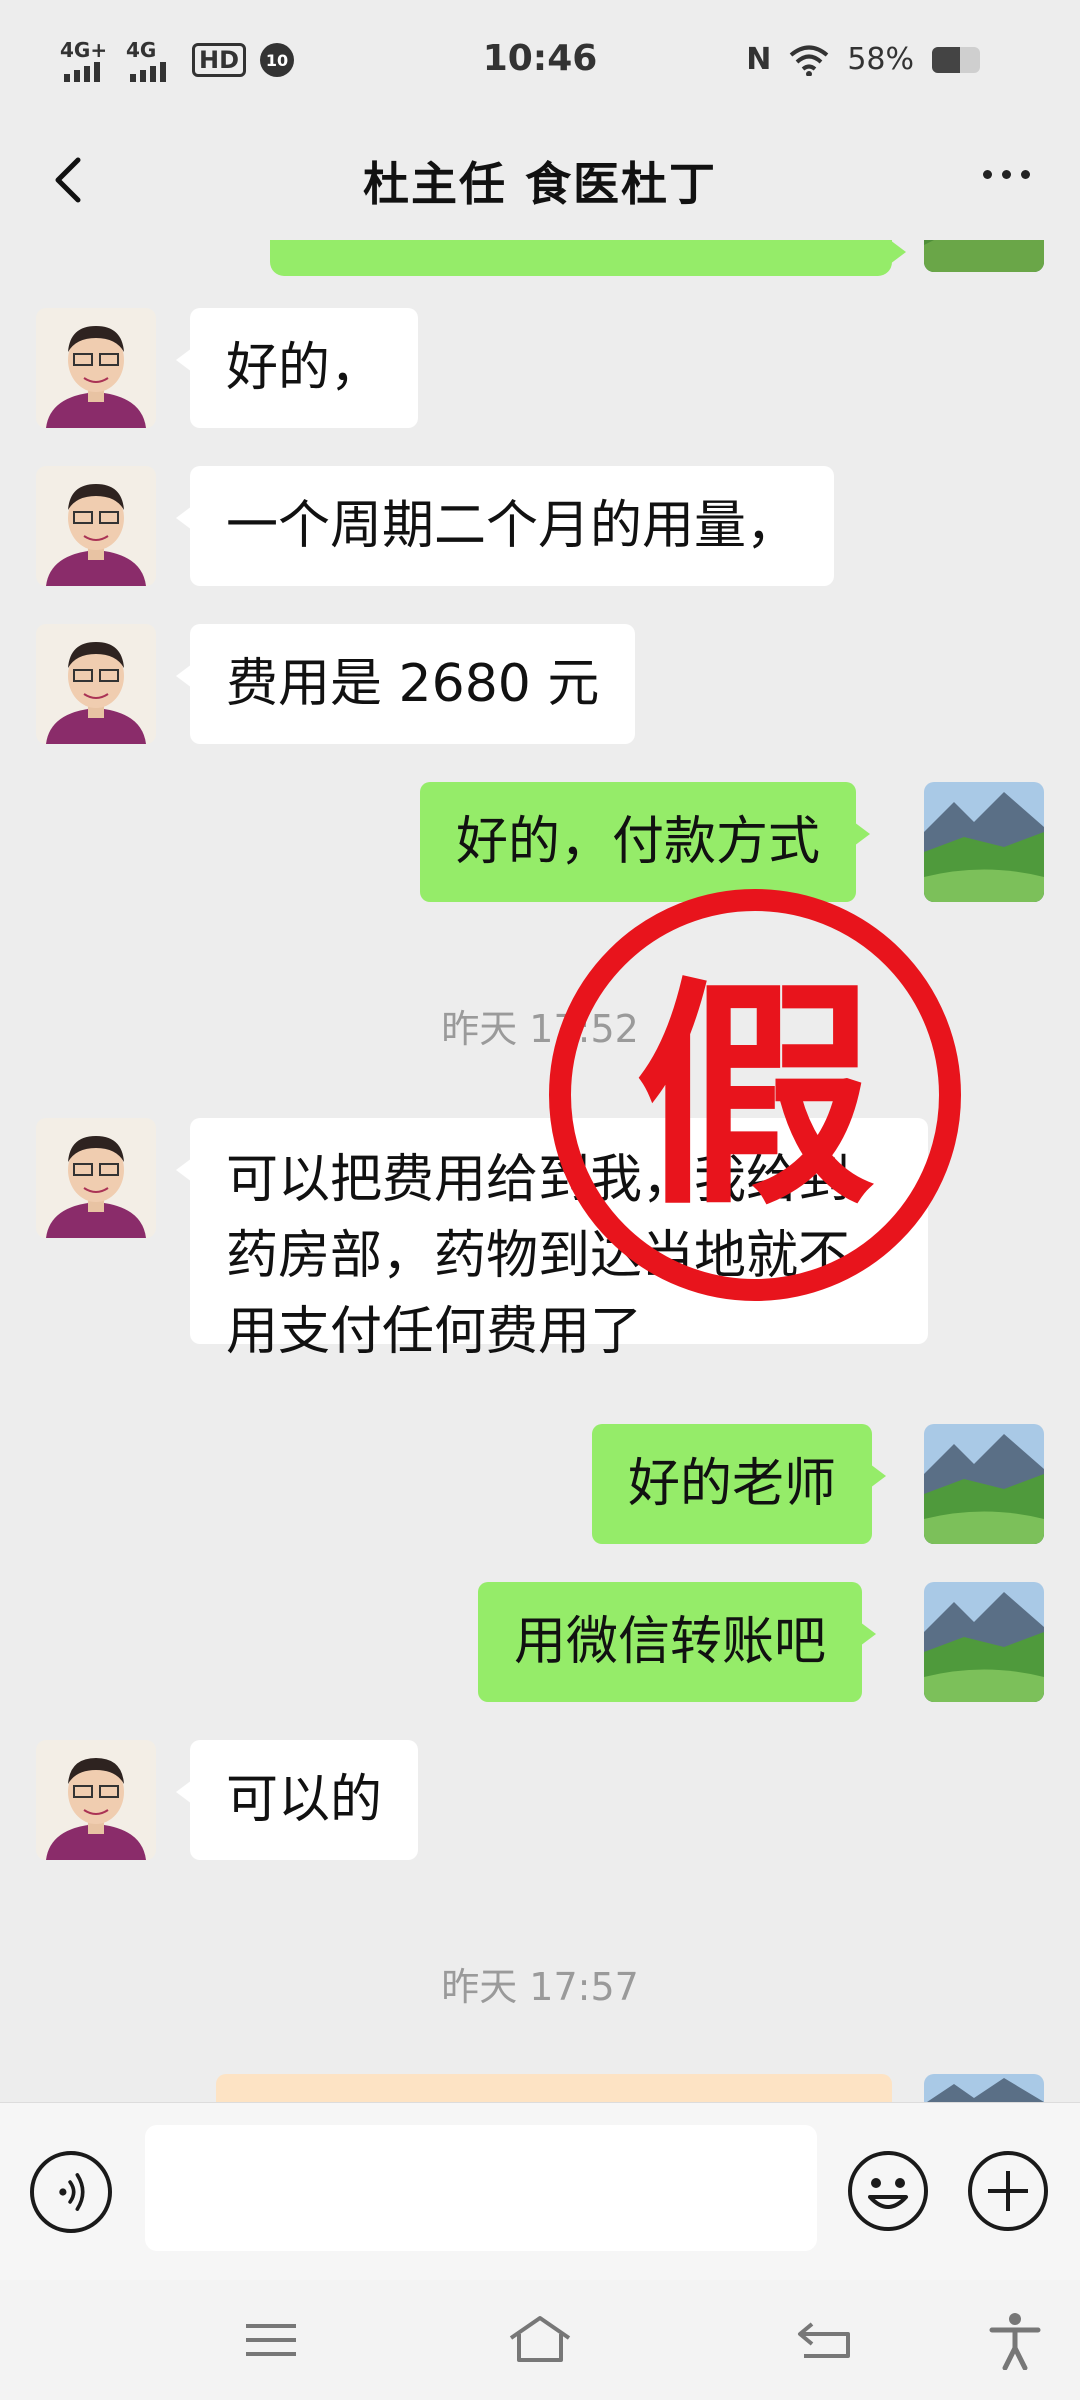  What do you see at coordinates (1015, 2340) in the screenshot?
I see `accessibility-icon` at bounding box center [1015, 2340].